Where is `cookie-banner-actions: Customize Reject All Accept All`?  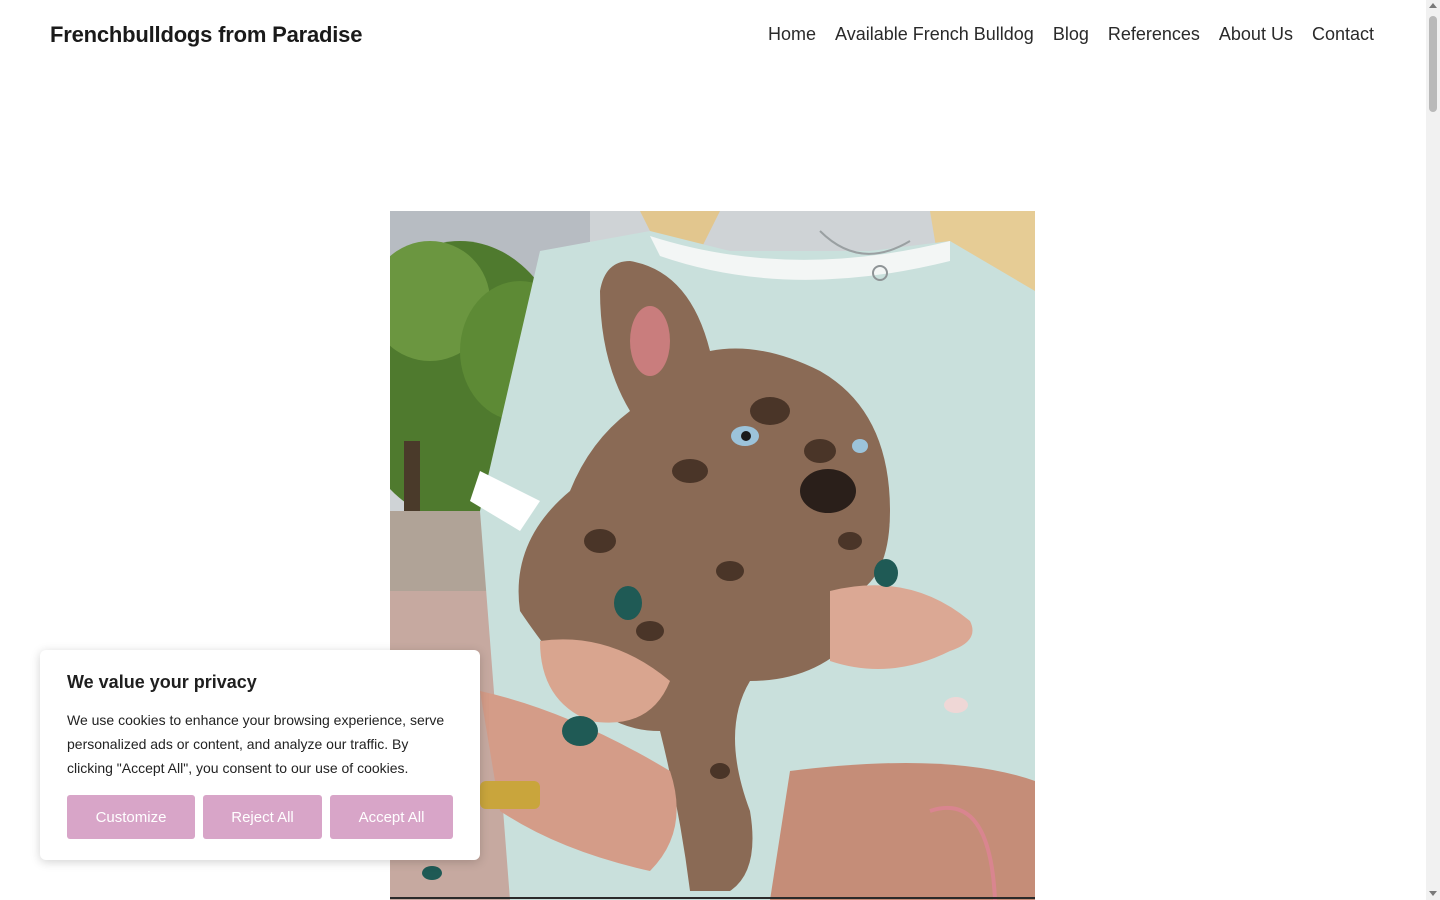 cookie-banner-actions: Customize Reject All Accept All is located at coordinates (260, 817).